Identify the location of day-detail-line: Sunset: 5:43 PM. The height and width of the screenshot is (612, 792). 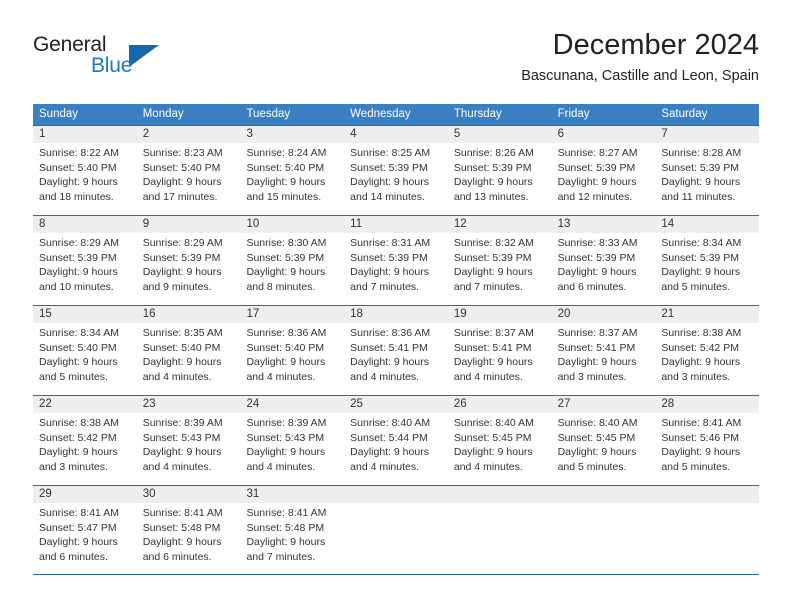
(181, 437).